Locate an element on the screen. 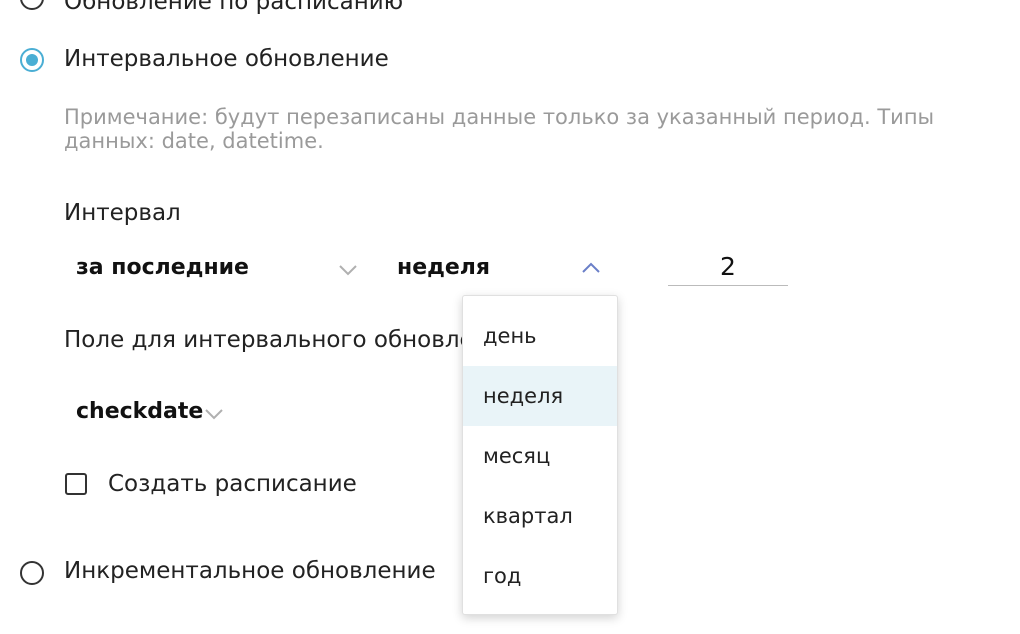  interval-update-label: Интервальное обновление is located at coordinates (226, 59).